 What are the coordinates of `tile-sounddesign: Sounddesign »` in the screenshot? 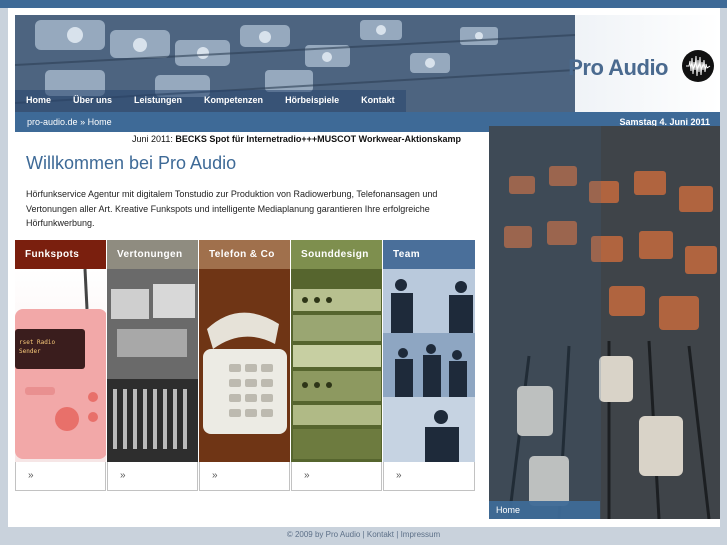 It's located at (337, 366).